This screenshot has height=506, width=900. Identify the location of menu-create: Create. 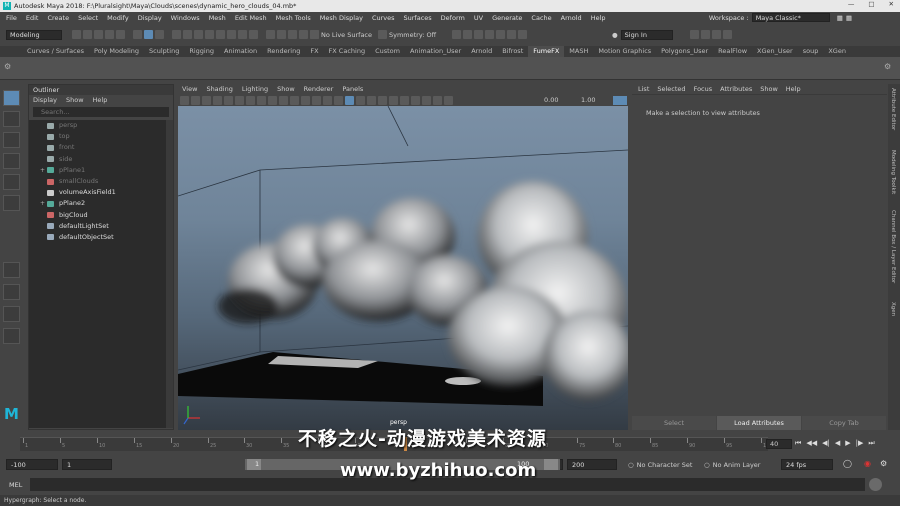
(58, 18).